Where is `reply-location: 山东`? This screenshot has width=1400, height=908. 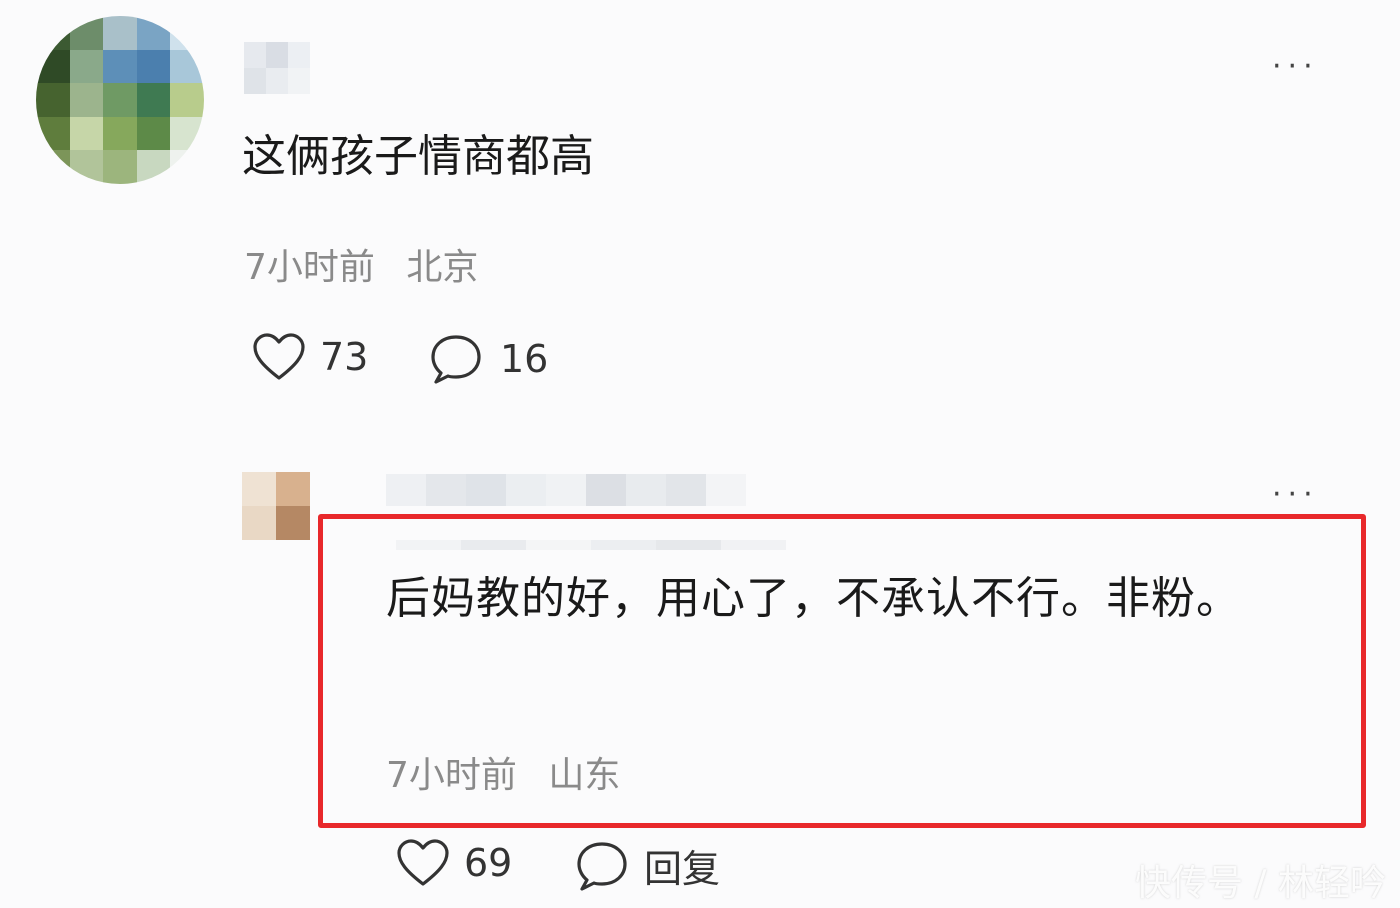 reply-location: 山东 is located at coordinates (584, 775).